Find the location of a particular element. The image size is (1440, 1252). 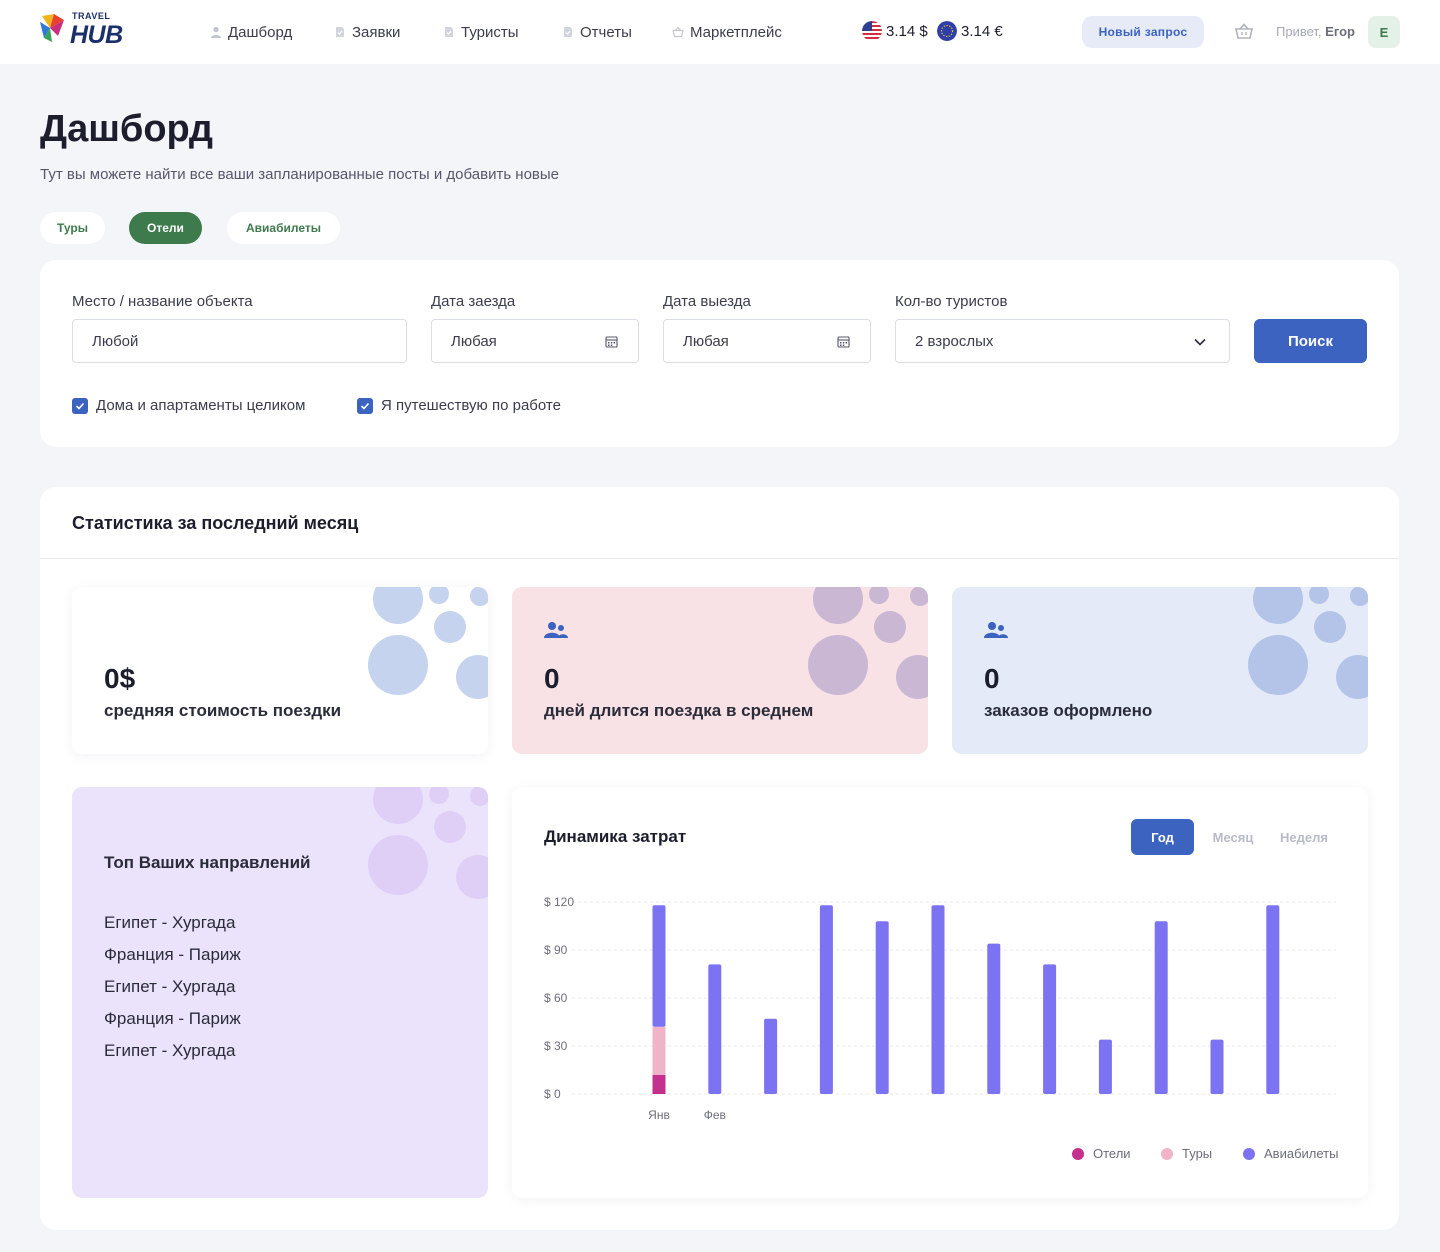

bar-1-Отели is located at coordinates (659, 1084).